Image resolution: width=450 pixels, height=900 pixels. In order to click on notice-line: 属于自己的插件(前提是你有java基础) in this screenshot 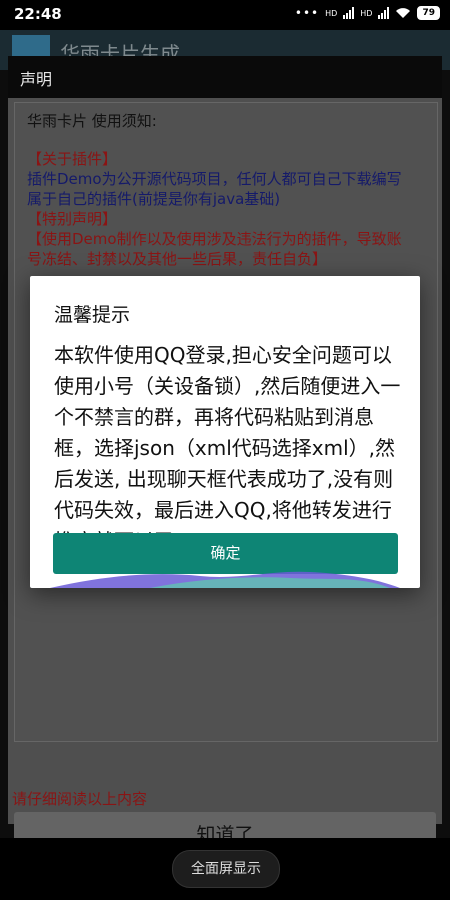, I will do `click(154, 199)`.